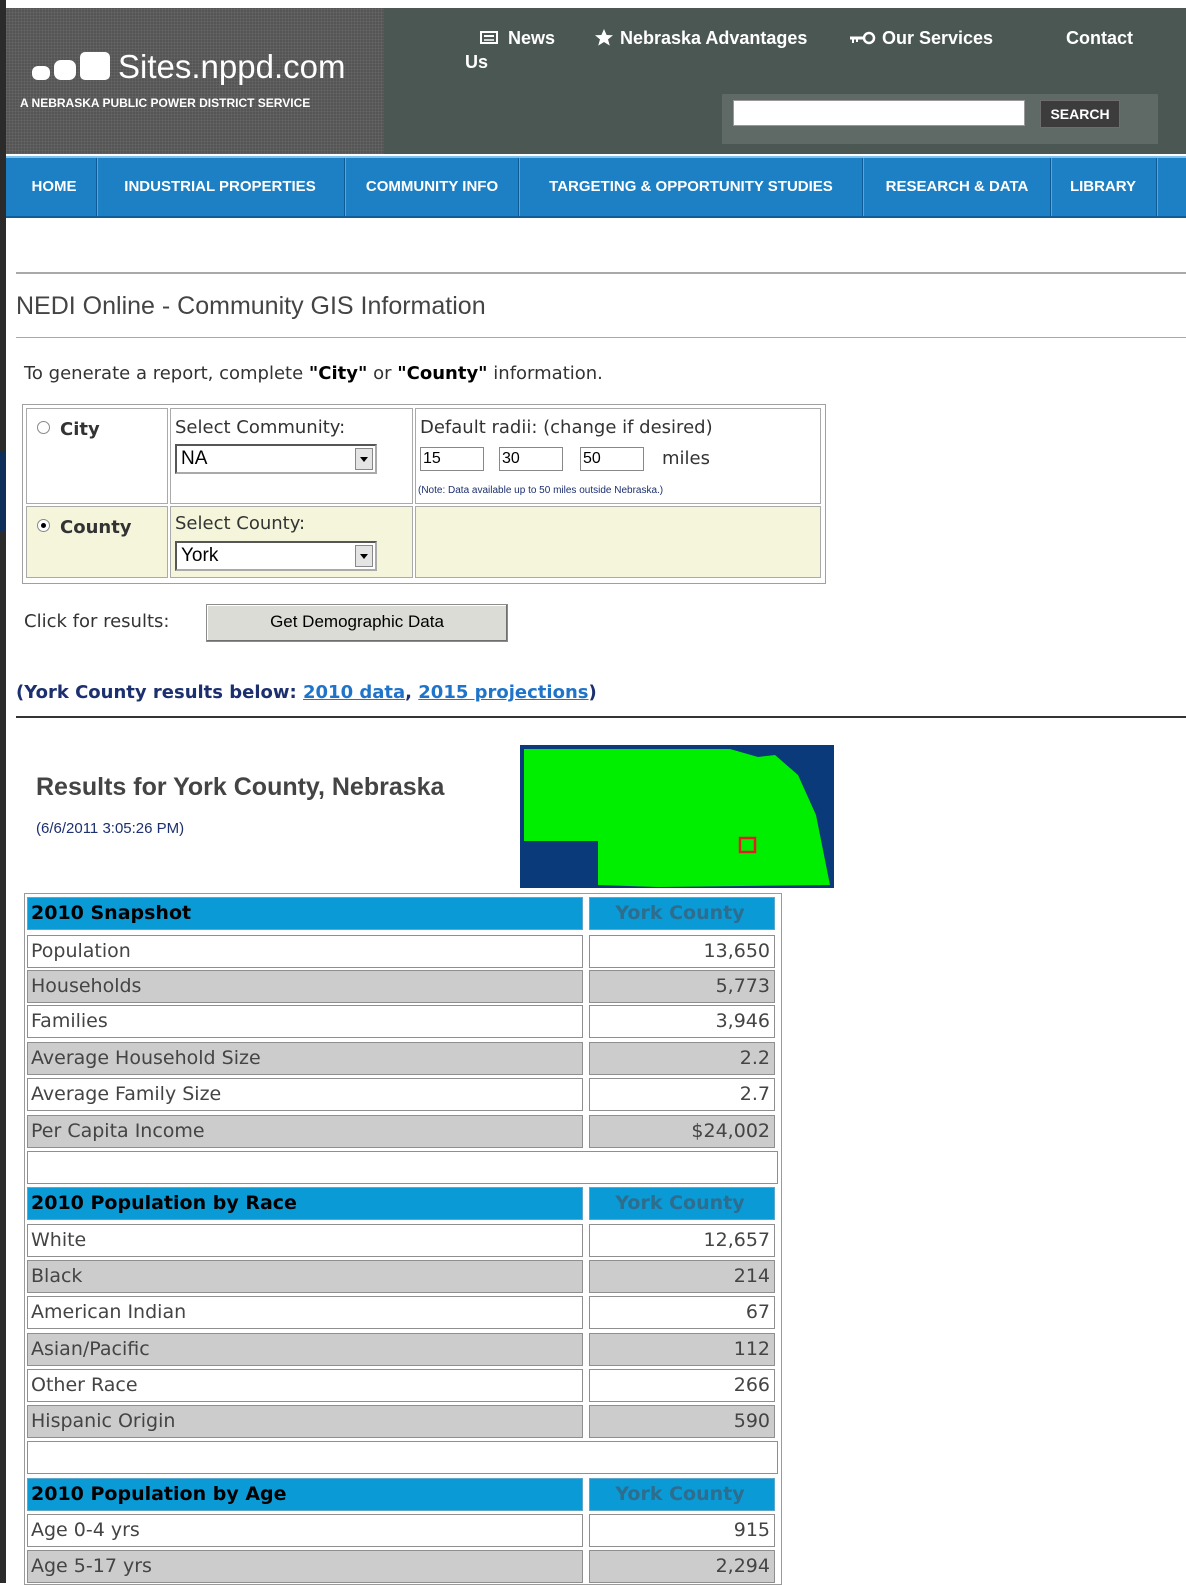 Image resolution: width=1186 pixels, height=1585 pixels. What do you see at coordinates (402, 1203) in the screenshot?
I see `table-header: 2010 Population by Race York County` at bounding box center [402, 1203].